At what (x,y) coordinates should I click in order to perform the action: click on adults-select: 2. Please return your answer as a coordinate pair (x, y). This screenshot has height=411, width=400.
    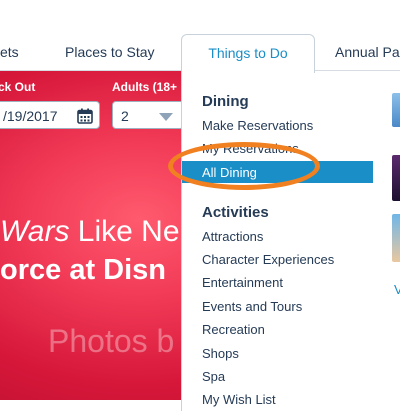
    Looking at the image, I should click on (148, 115).